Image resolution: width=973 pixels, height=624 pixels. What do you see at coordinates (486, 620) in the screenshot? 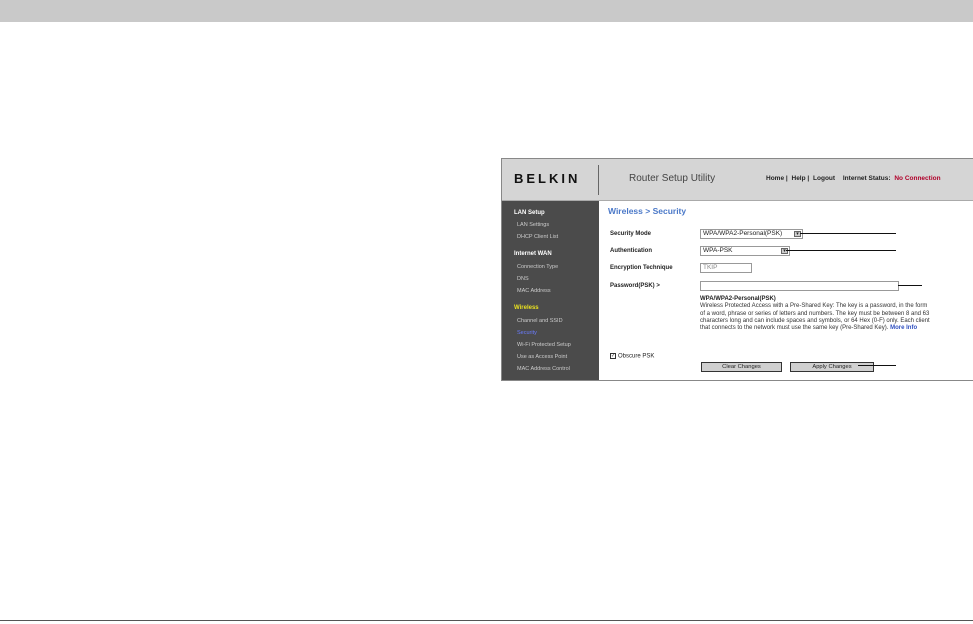
I see `page-footer-rule` at bounding box center [486, 620].